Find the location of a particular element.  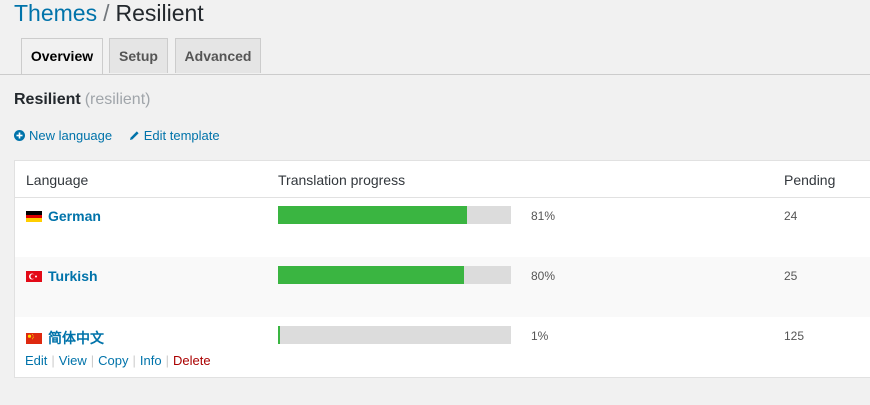

edit-template-link: Edit template is located at coordinates (174, 135).